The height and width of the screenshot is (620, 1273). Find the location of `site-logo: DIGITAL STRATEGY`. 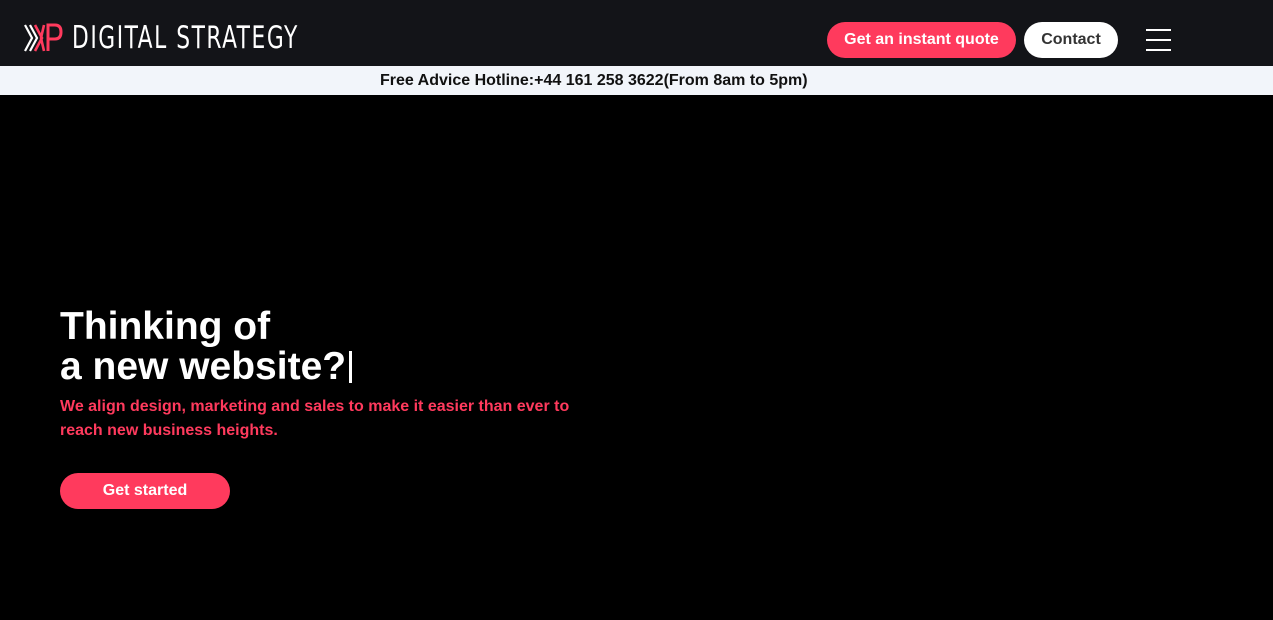

site-logo: DIGITAL STRATEGY is located at coordinates (193, 38).